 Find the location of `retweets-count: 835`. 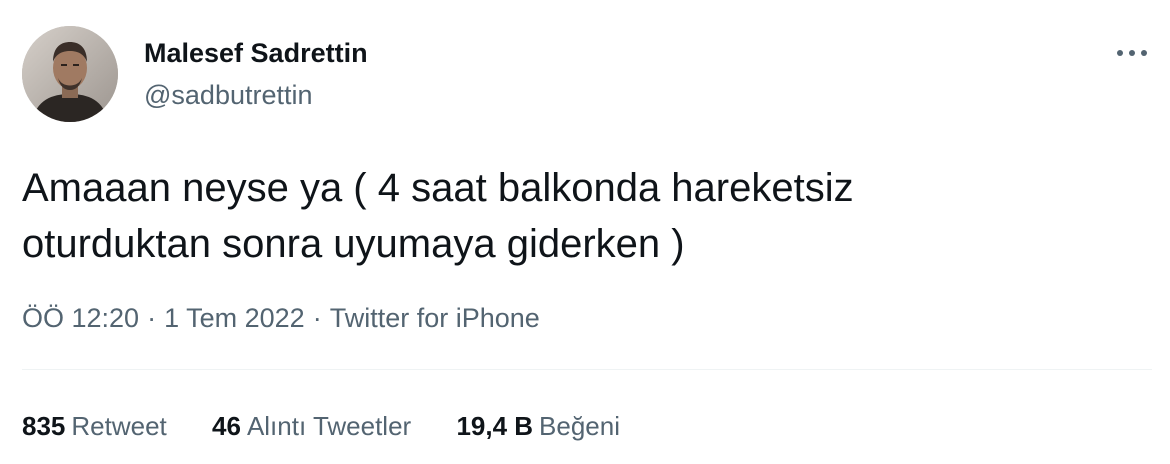

retweets-count: 835 is located at coordinates (44, 426).